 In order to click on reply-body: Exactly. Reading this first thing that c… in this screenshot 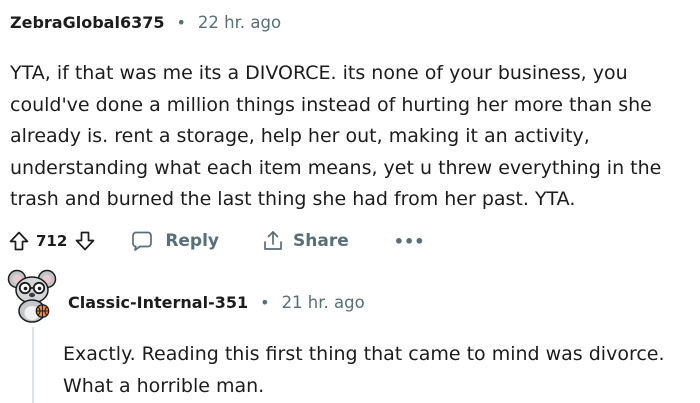, I will do `click(364, 370)`.